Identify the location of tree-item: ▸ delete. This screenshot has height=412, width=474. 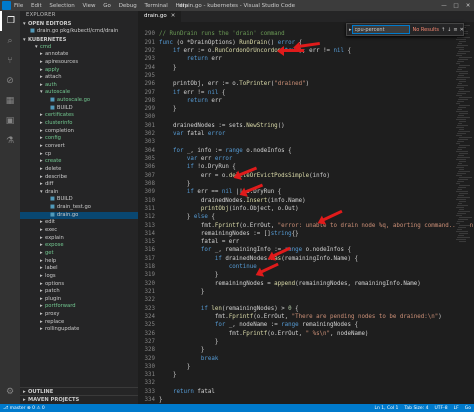
(79, 170).